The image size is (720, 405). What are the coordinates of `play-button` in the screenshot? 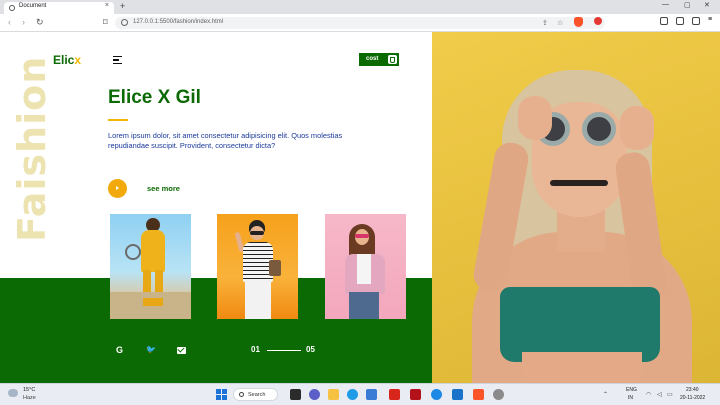 It's located at (117, 188).